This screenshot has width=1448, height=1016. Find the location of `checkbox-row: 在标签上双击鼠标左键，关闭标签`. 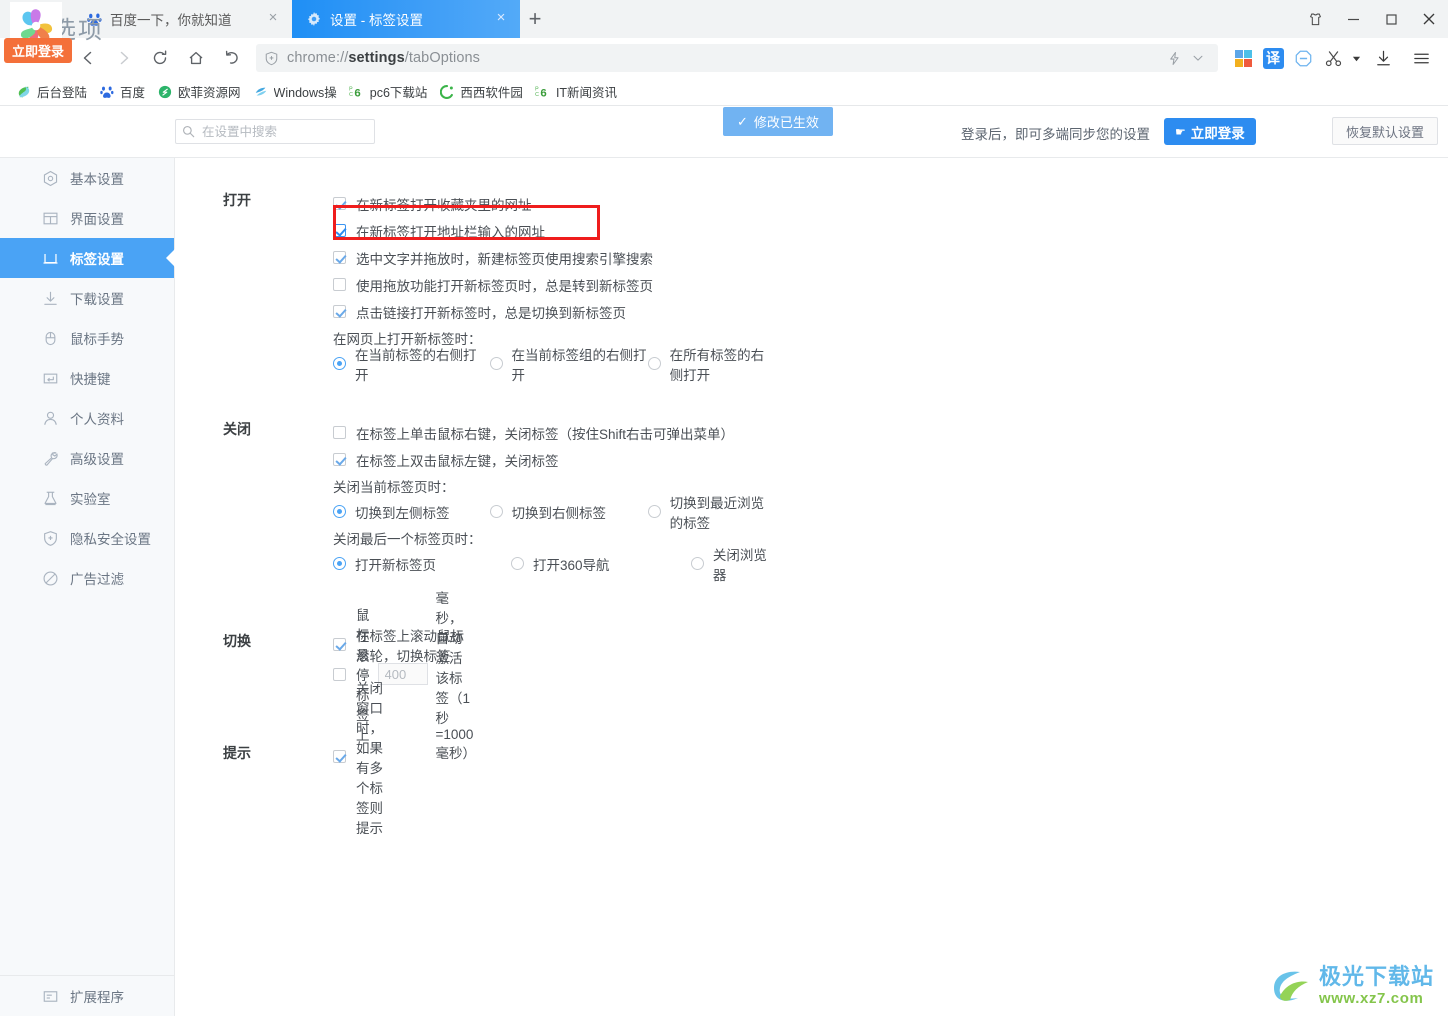

checkbox-row: 在标签上双击鼠标左键，关闭标签 is located at coordinates (552, 459).